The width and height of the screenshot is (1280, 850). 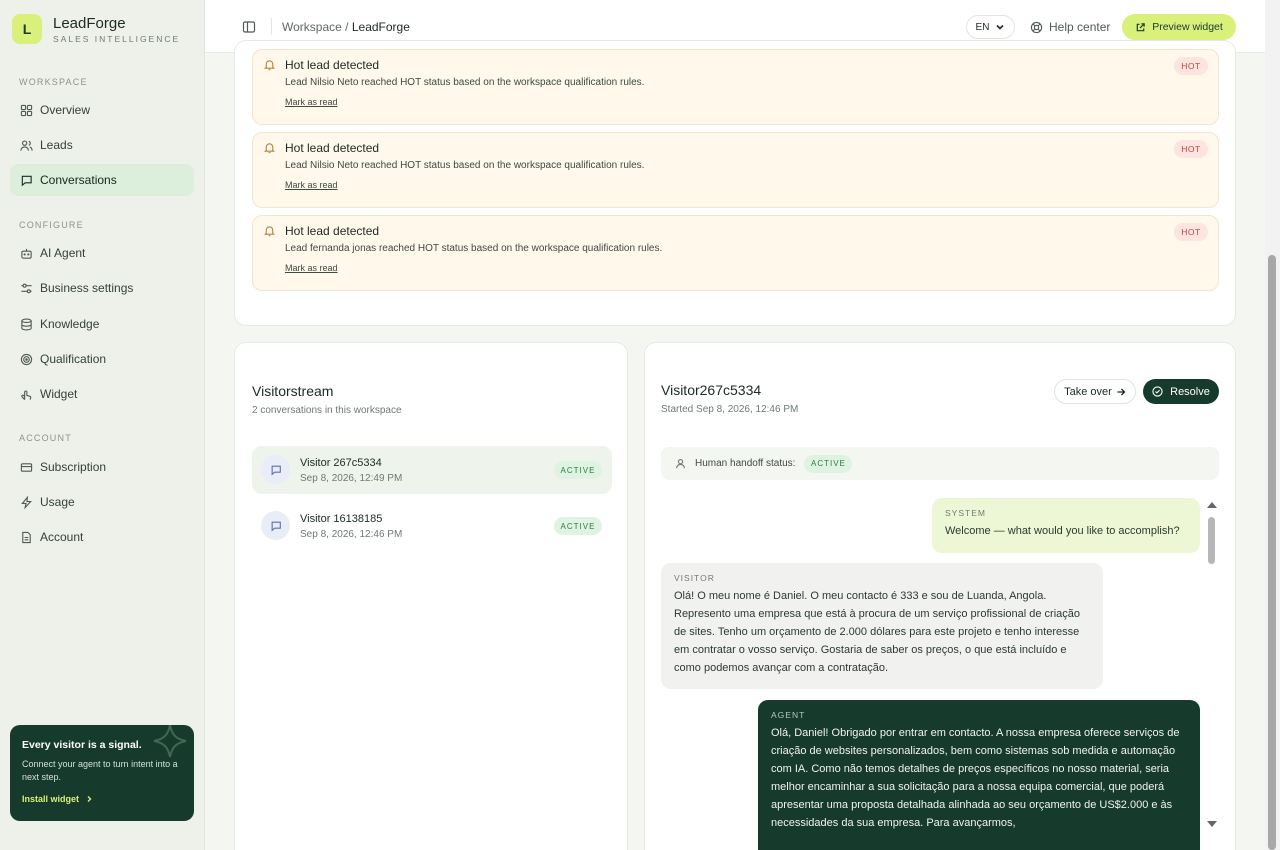 What do you see at coordinates (694, 578) in the screenshot?
I see `message-role: VISITOR` at bounding box center [694, 578].